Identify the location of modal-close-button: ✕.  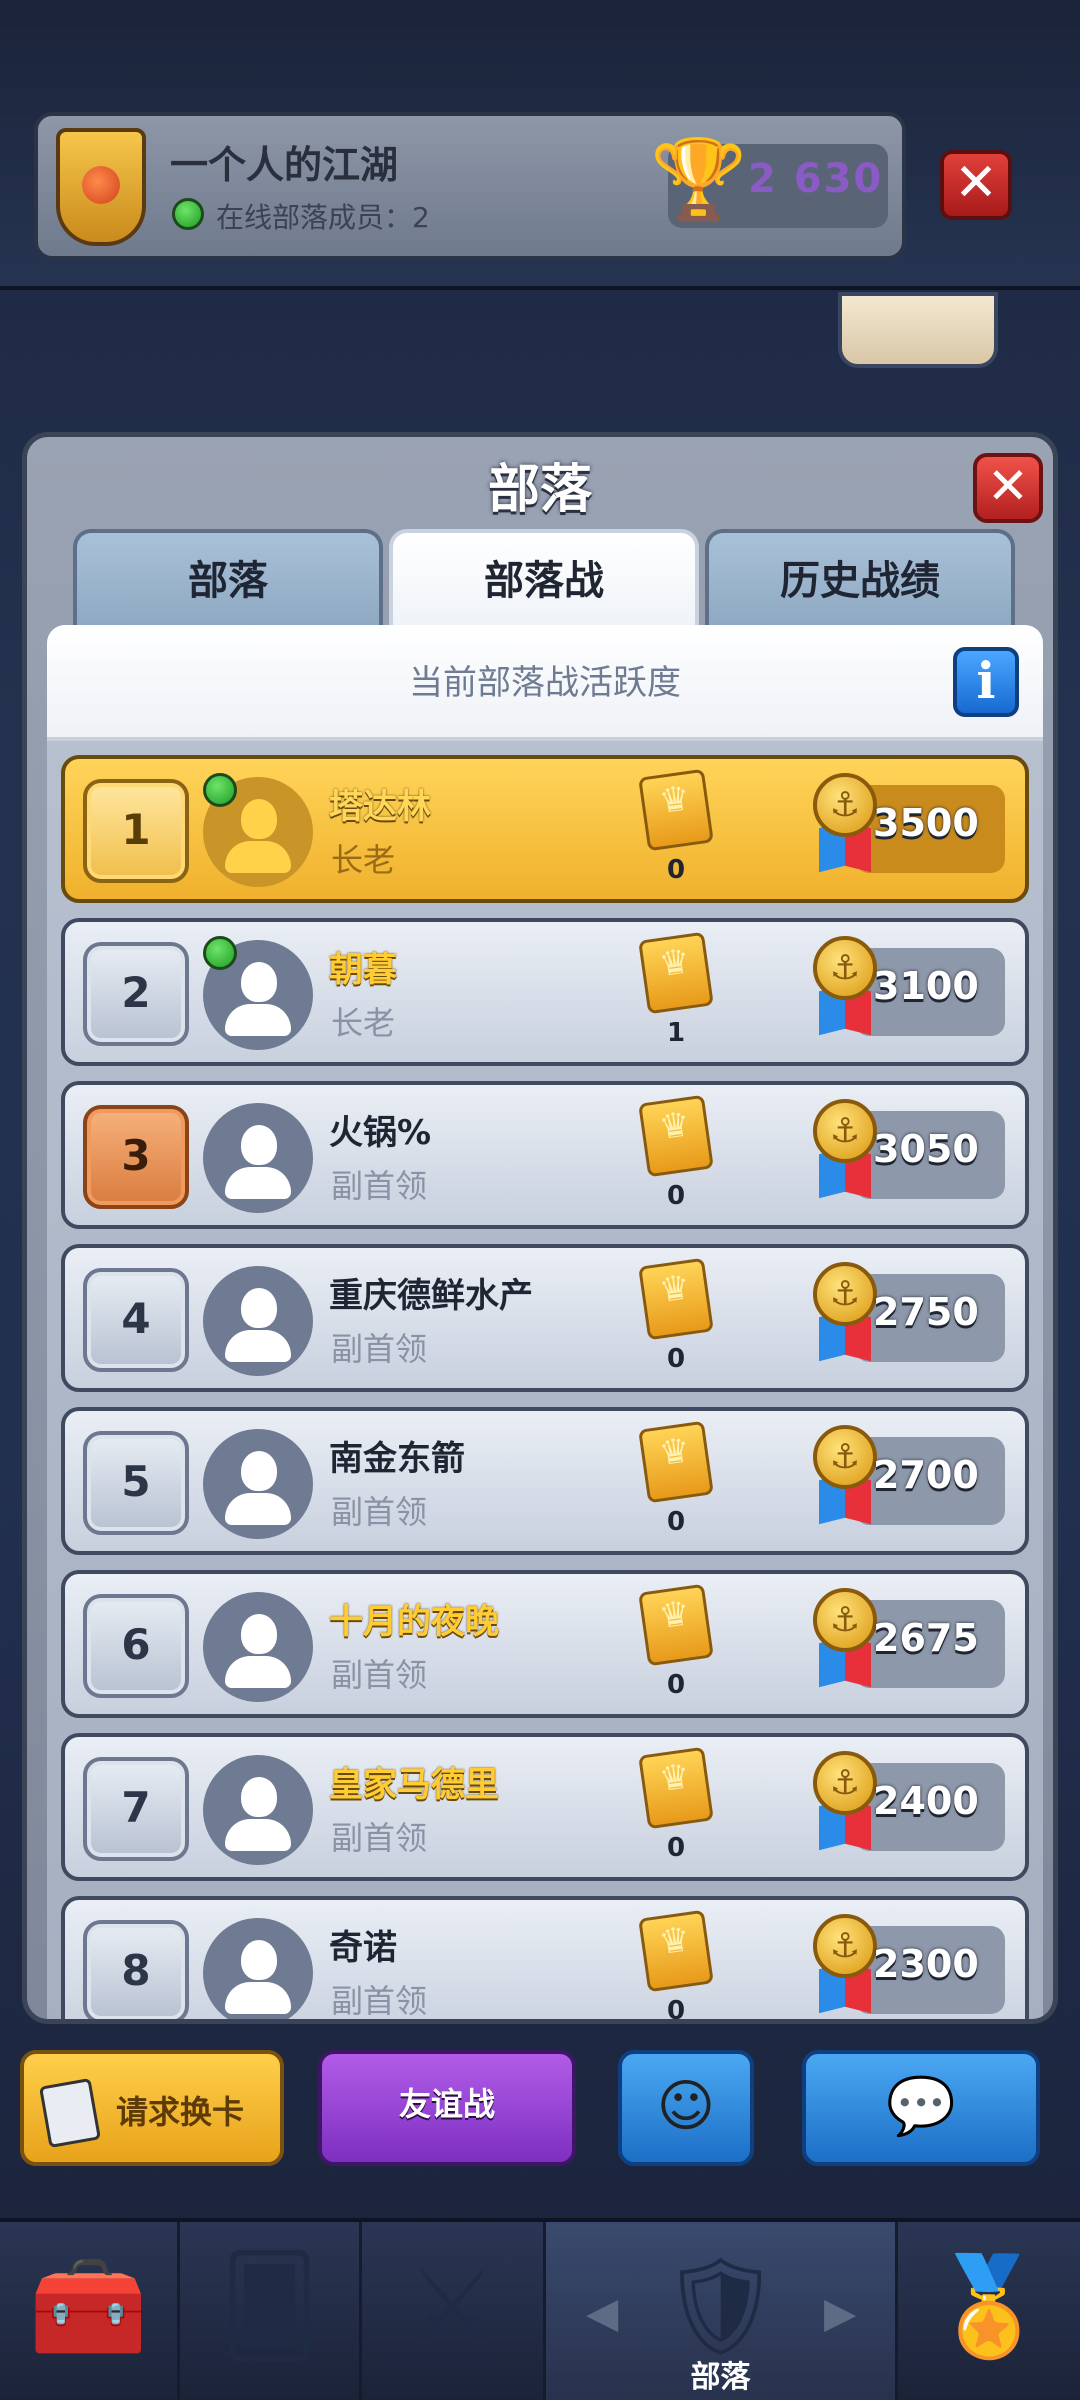
(1008, 488).